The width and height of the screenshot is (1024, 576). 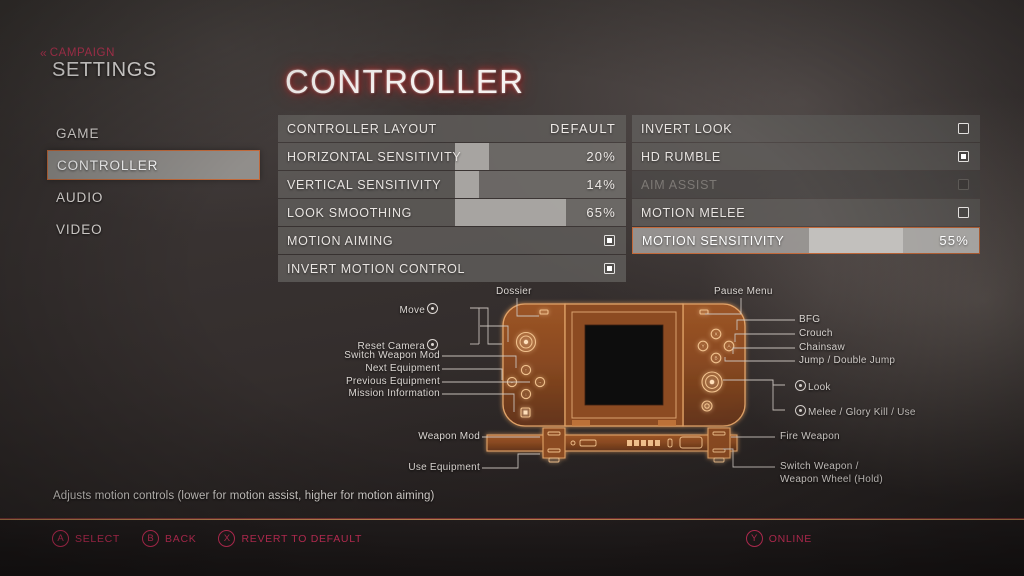 What do you see at coordinates (151, 538) in the screenshot?
I see `button-b-icon: B` at bounding box center [151, 538].